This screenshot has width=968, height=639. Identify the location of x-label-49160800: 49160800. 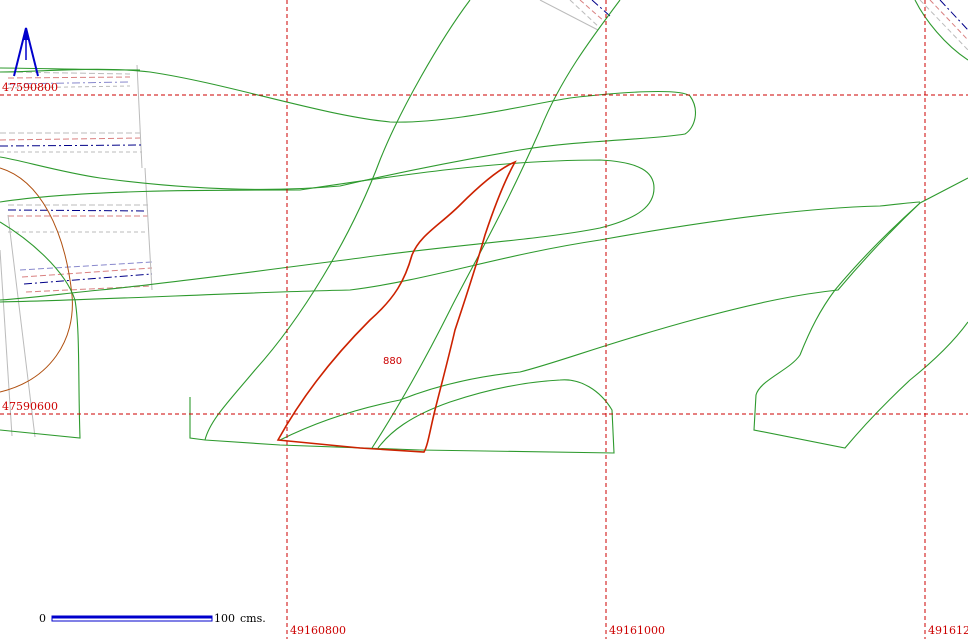
(318, 630).